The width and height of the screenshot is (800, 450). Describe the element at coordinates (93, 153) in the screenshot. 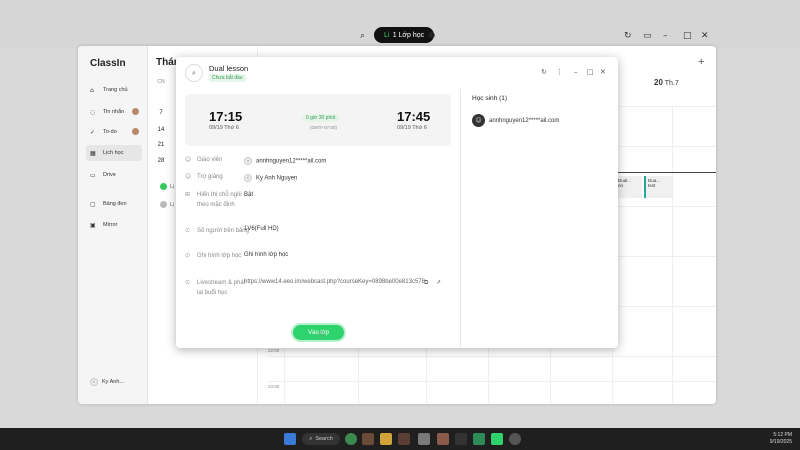

I see `calendar-icon: ▦` at that location.